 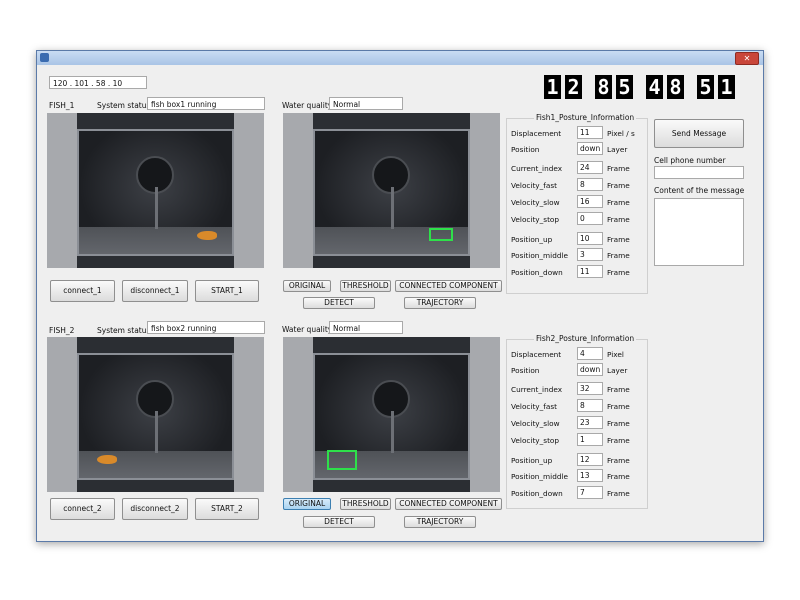 I want to click on posture-row-value: 32, so click(x=590, y=388).